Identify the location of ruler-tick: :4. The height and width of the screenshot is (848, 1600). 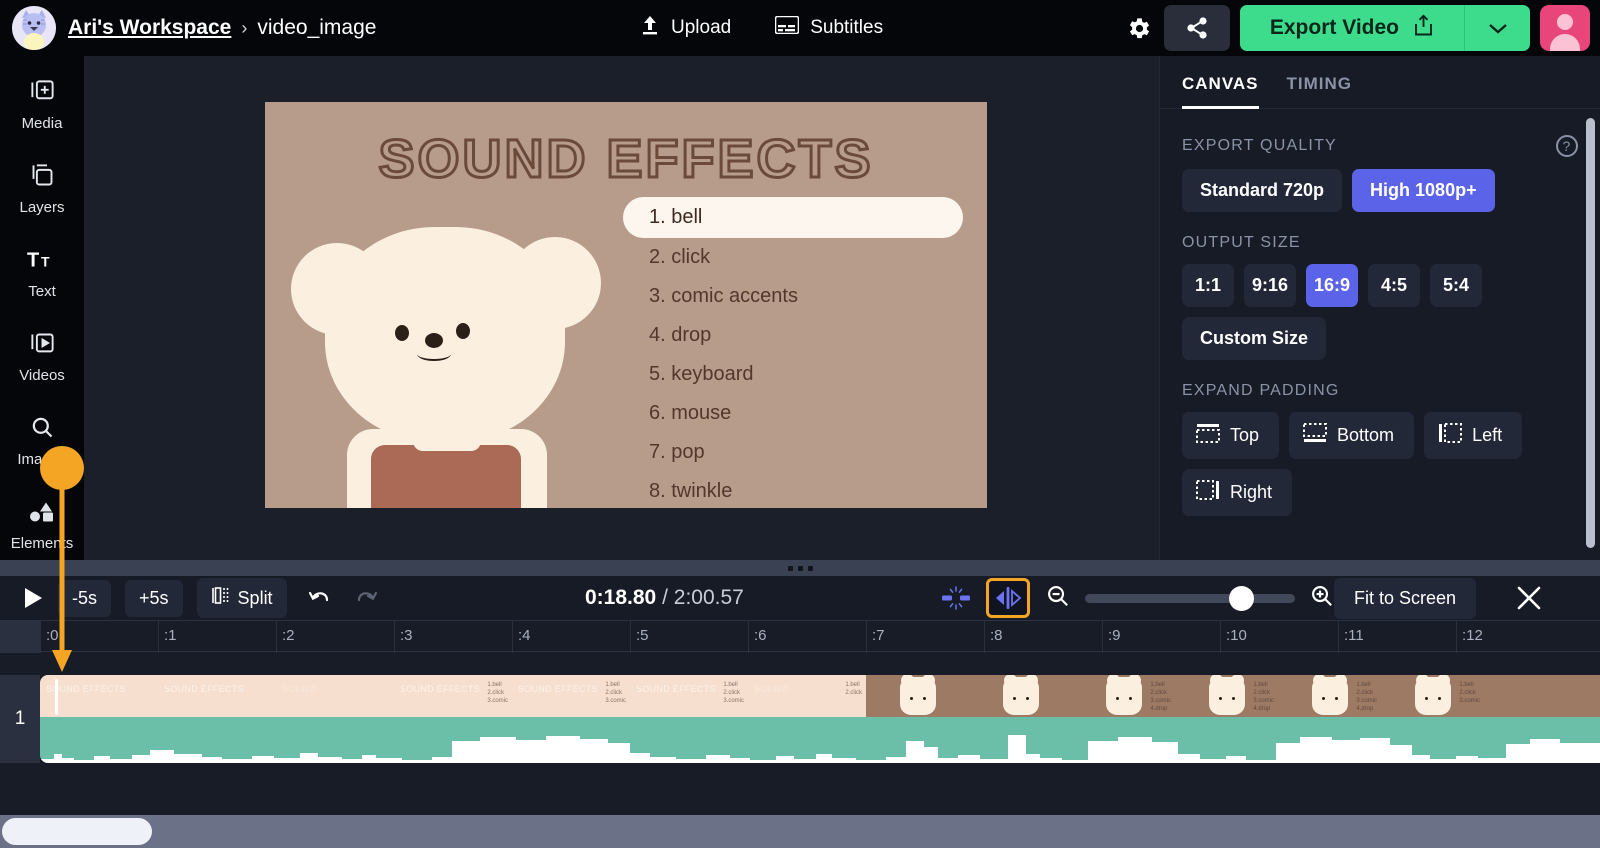
(521, 637).